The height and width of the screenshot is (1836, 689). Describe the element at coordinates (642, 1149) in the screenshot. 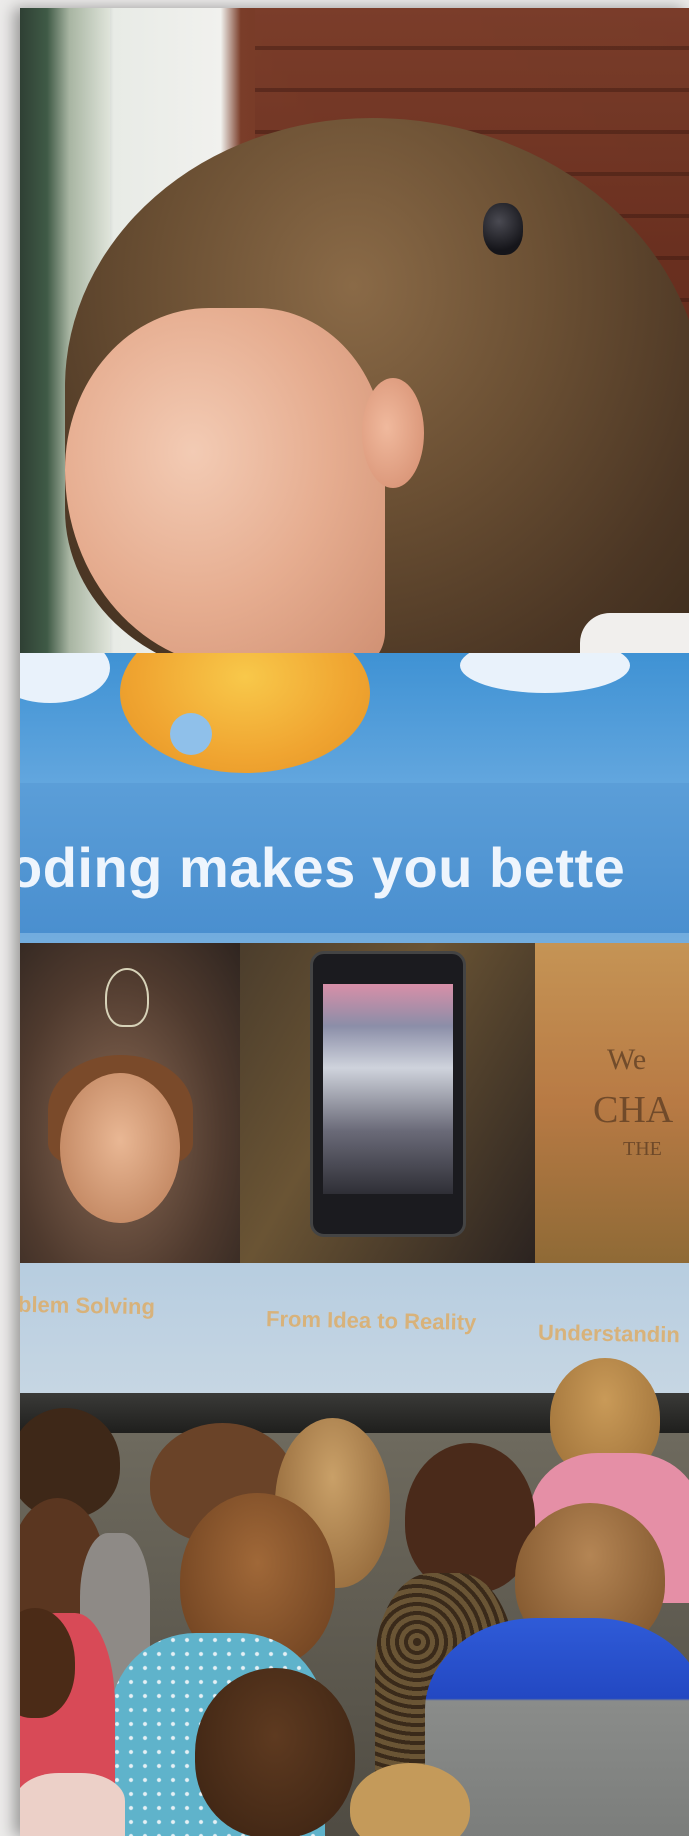

I see `foot-word-3: THE` at that location.